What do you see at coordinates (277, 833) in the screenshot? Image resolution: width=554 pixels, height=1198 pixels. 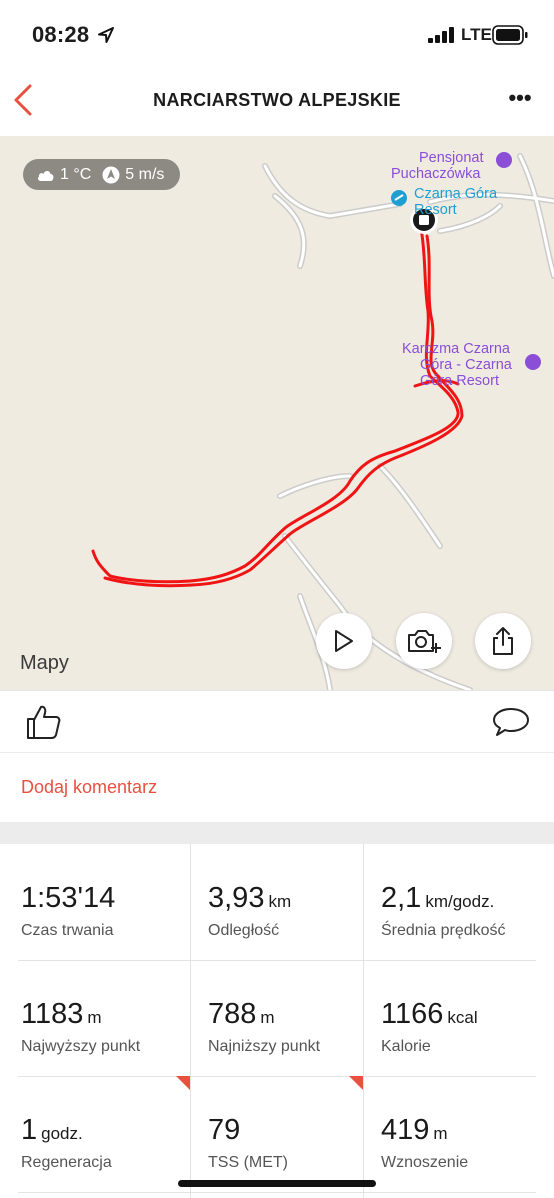 I see `section-divider` at bounding box center [277, 833].